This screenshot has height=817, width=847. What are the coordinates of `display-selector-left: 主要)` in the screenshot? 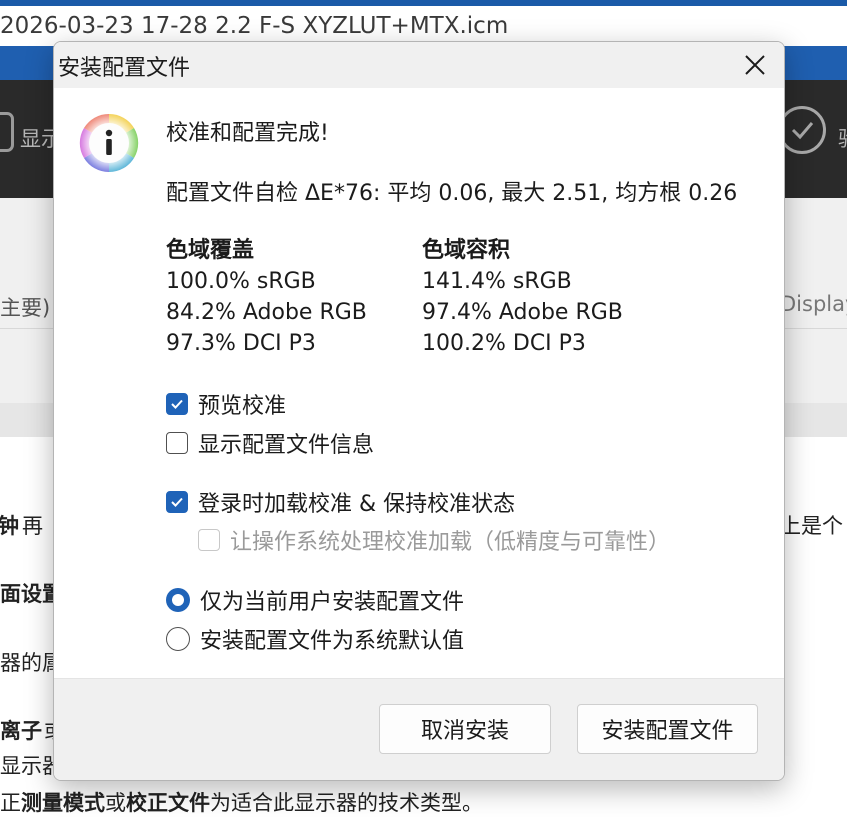 It's located at (25, 307).